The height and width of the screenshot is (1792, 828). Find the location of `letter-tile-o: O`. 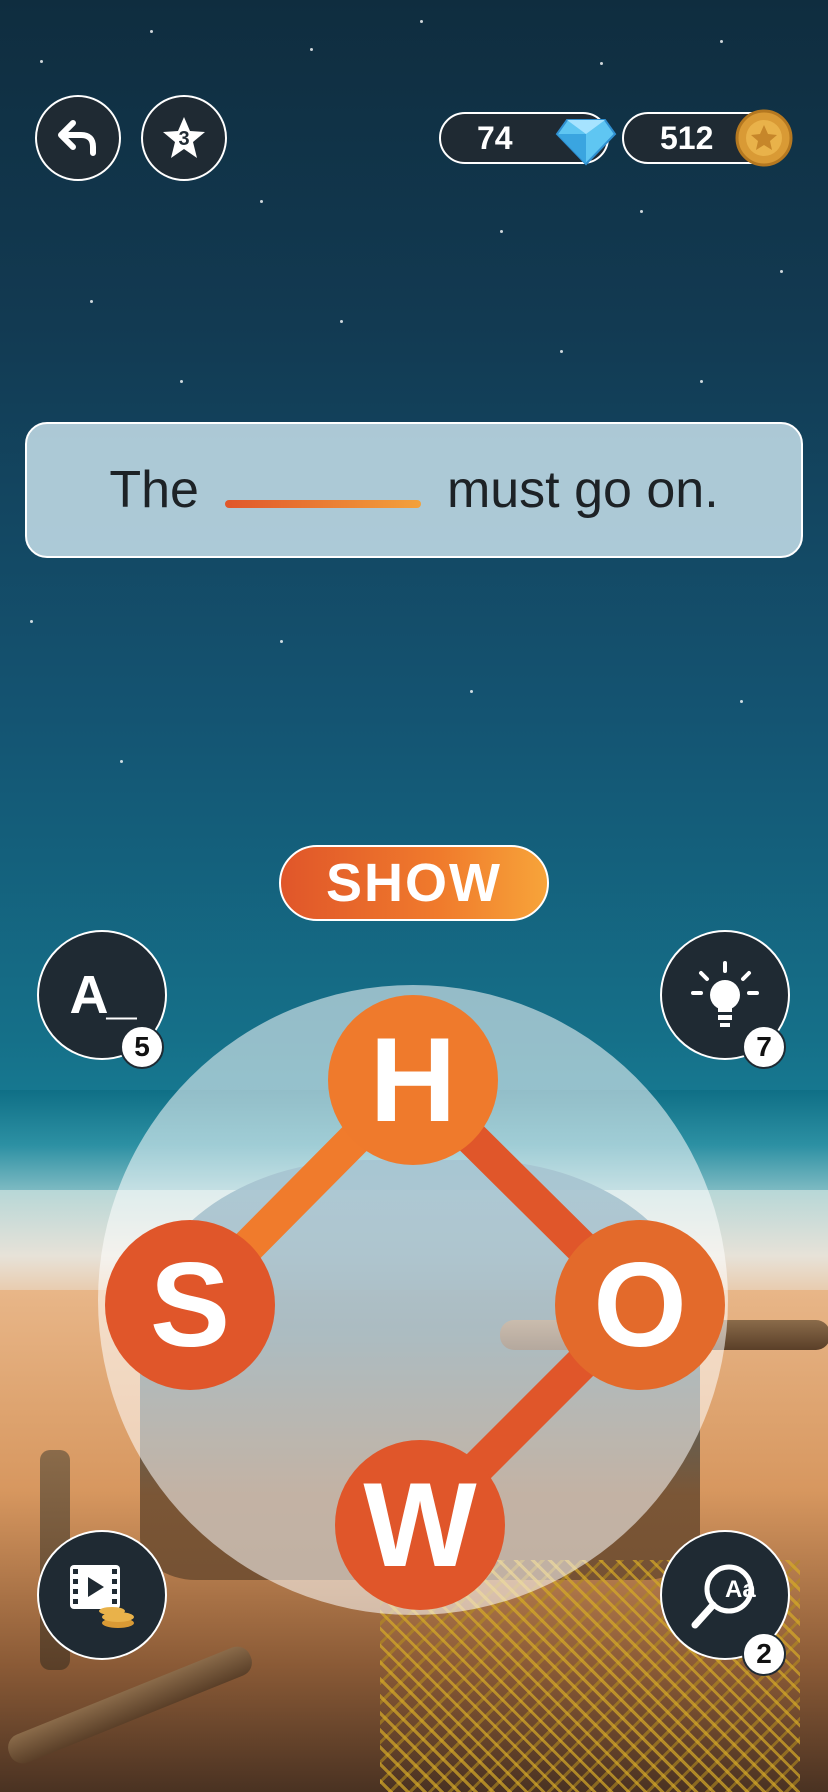

letter-tile-o: O is located at coordinates (640, 1305).